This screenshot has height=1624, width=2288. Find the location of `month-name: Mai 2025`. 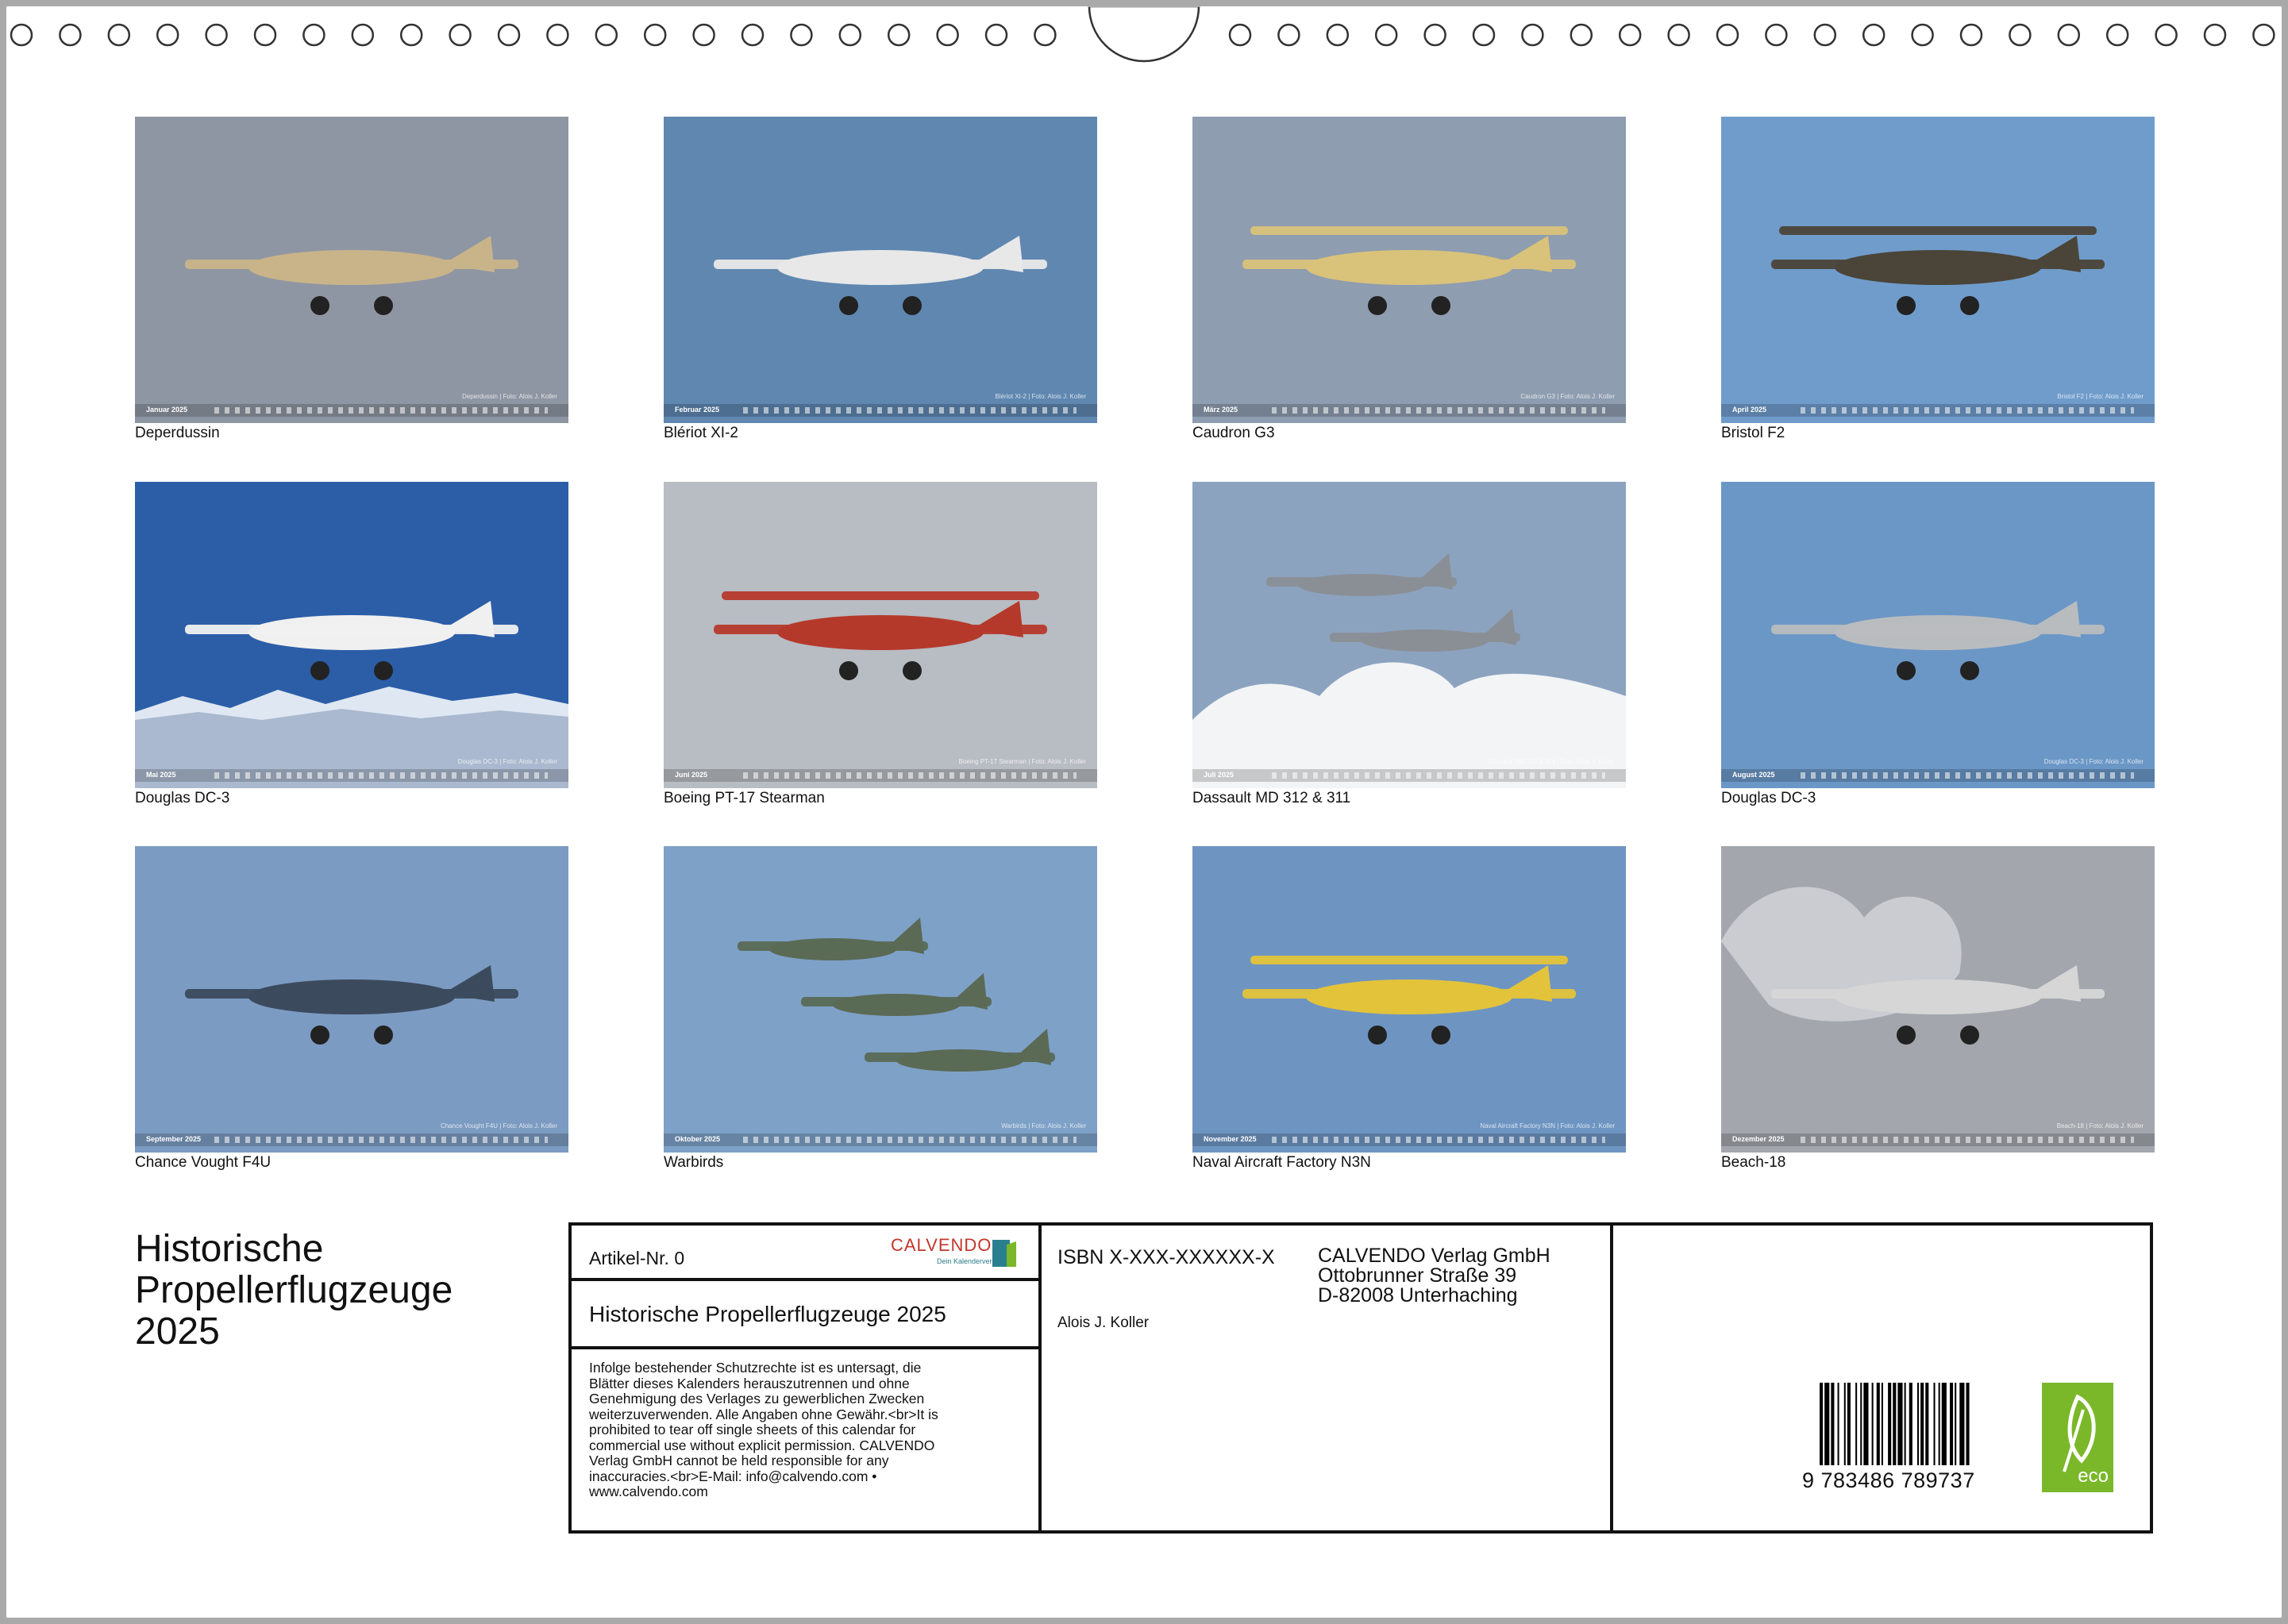

month-name: Mai 2025 is located at coordinates (161, 775).